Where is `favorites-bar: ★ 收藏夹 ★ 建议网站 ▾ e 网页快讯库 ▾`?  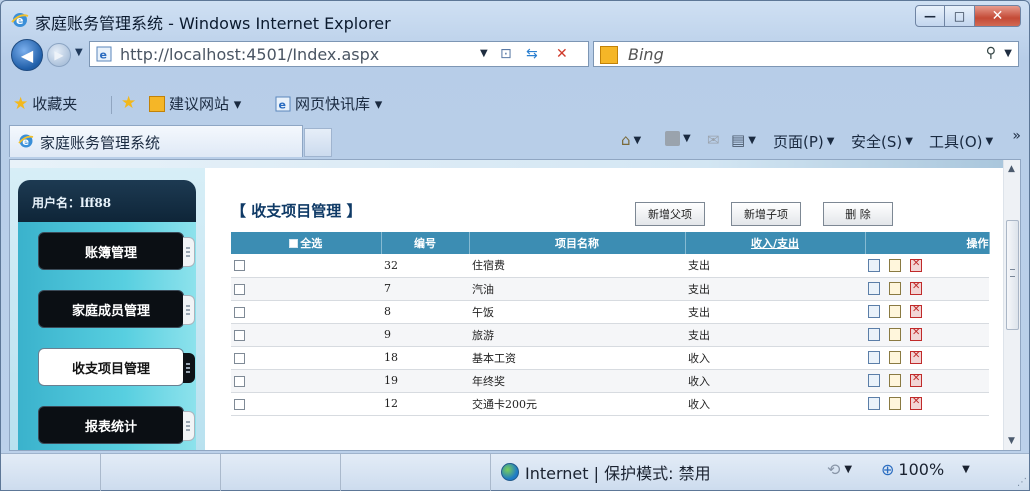 favorites-bar: ★ 收藏夹 ★ 建议网站 ▾ e 网页快讯库 ▾ is located at coordinates (515, 104).